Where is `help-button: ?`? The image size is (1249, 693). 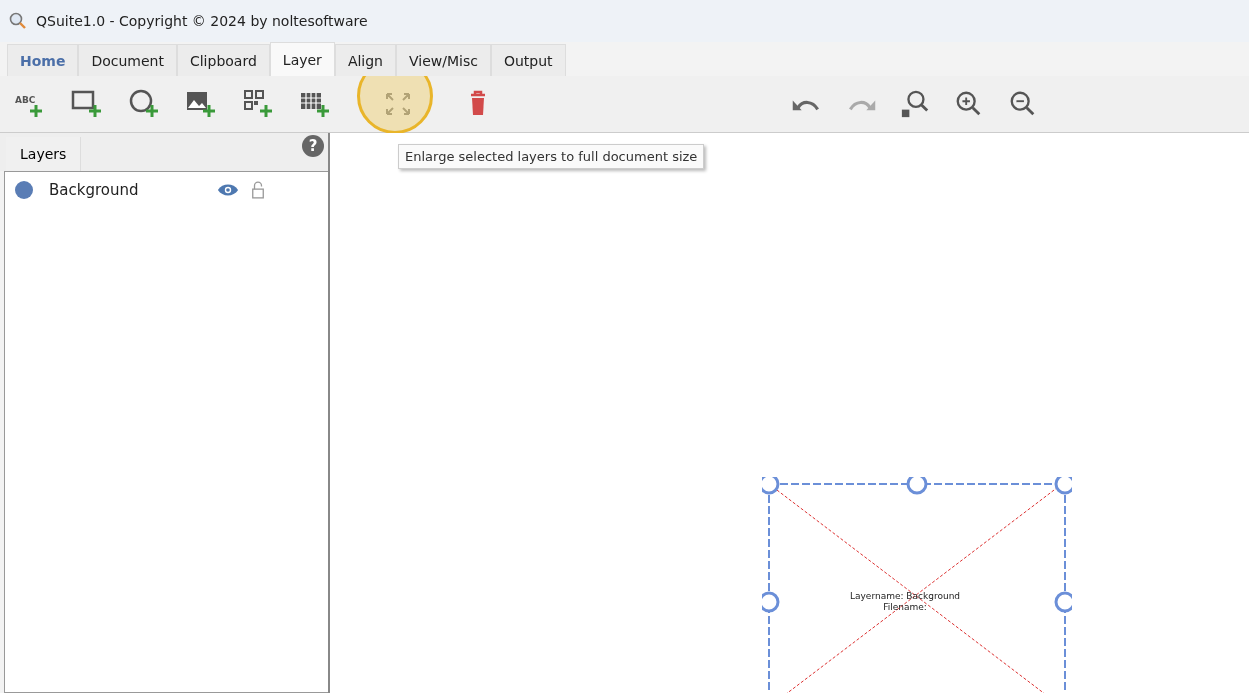 help-button: ? is located at coordinates (313, 146).